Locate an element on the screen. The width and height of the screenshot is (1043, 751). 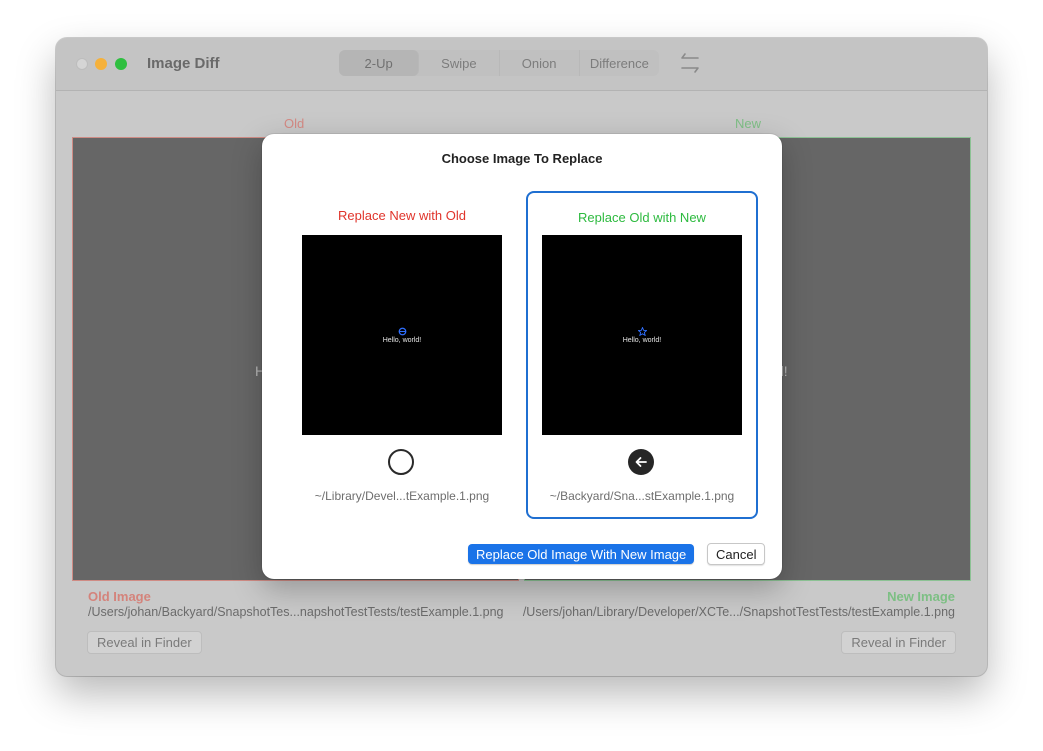
arrow-left-selected-icon is located at coordinates (641, 462).